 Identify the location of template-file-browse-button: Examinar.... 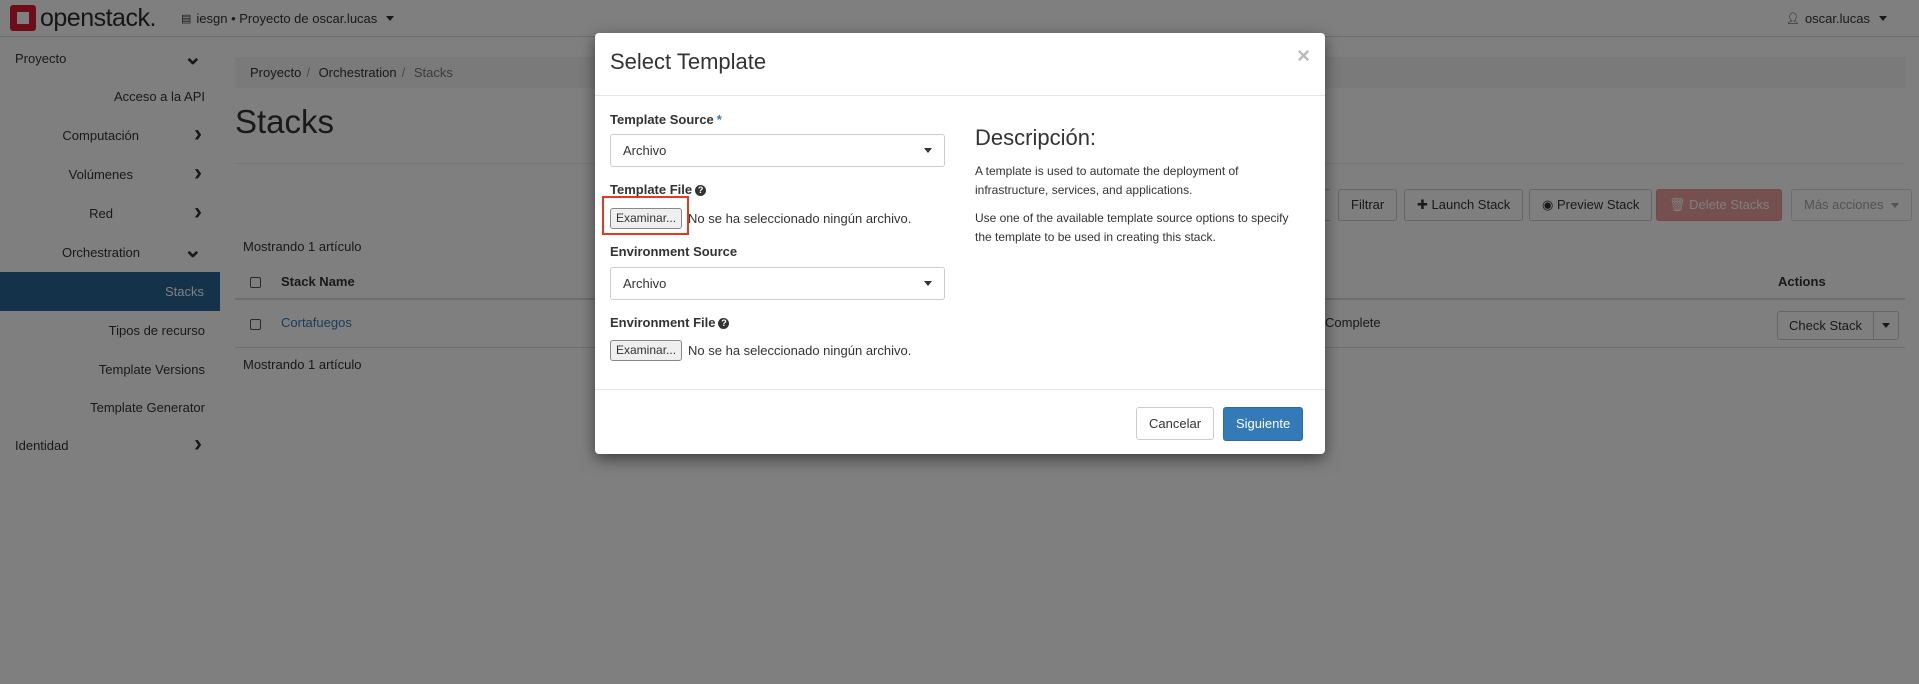
(646, 218).